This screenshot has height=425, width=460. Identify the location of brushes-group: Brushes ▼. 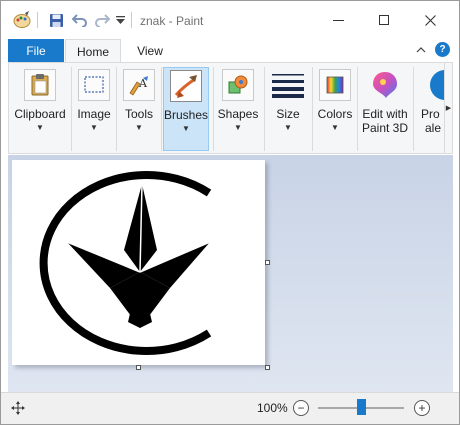
(186, 109).